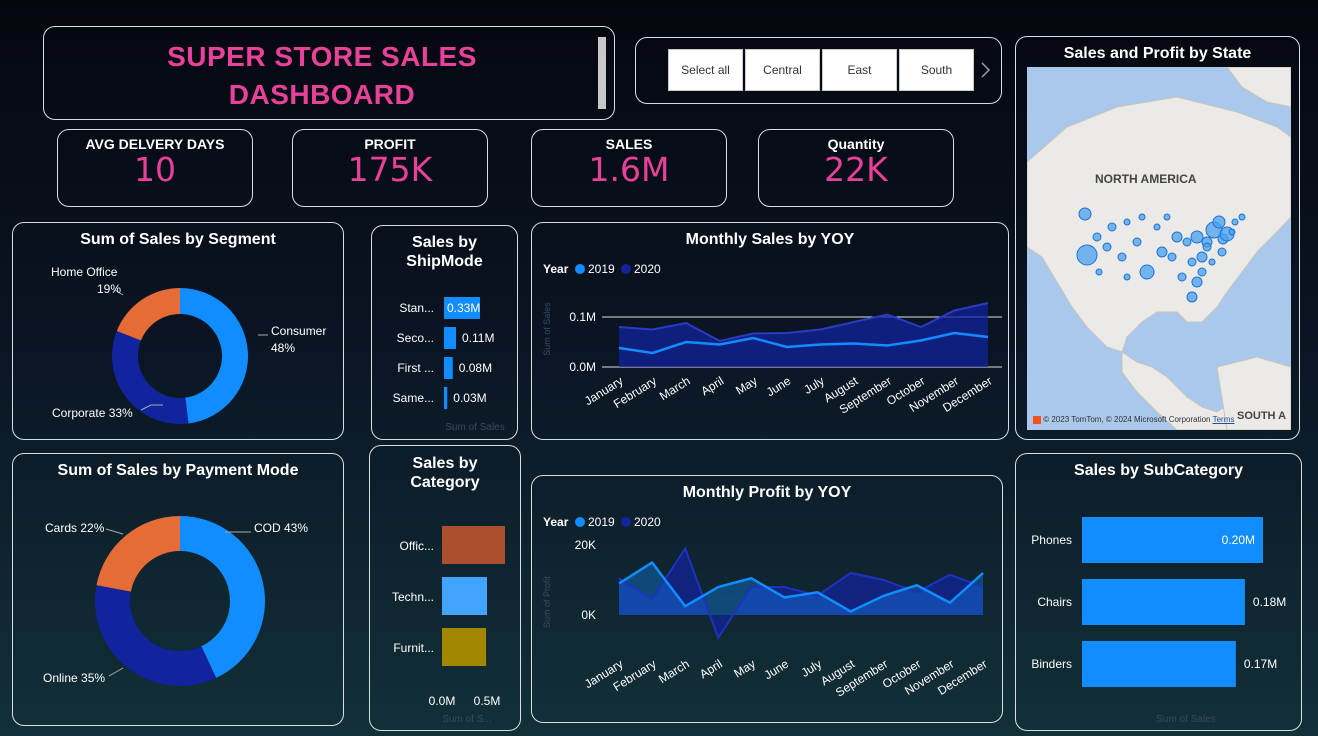  Describe the element at coordinates (705, 70) in the screenshot. I see `slicer-select-all: Select all` at that location.